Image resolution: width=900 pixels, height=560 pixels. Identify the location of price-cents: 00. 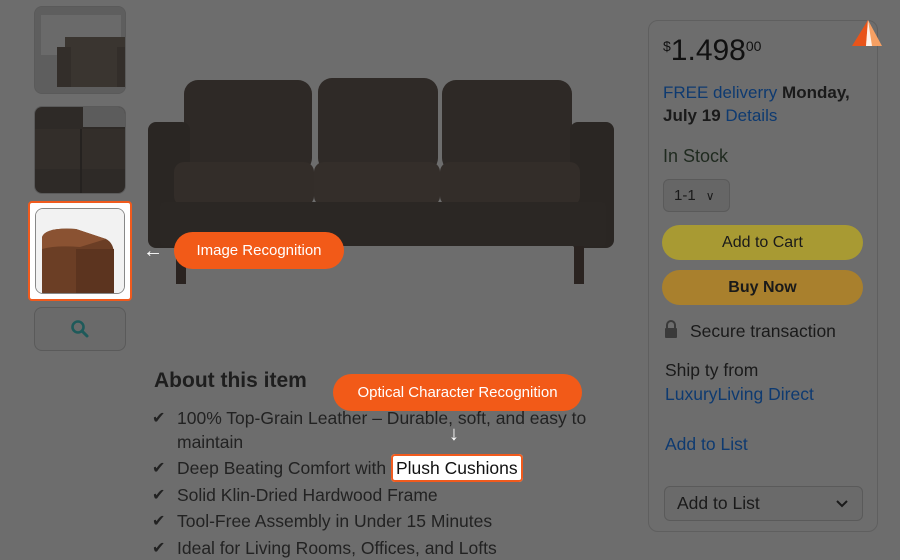
(753, 46).